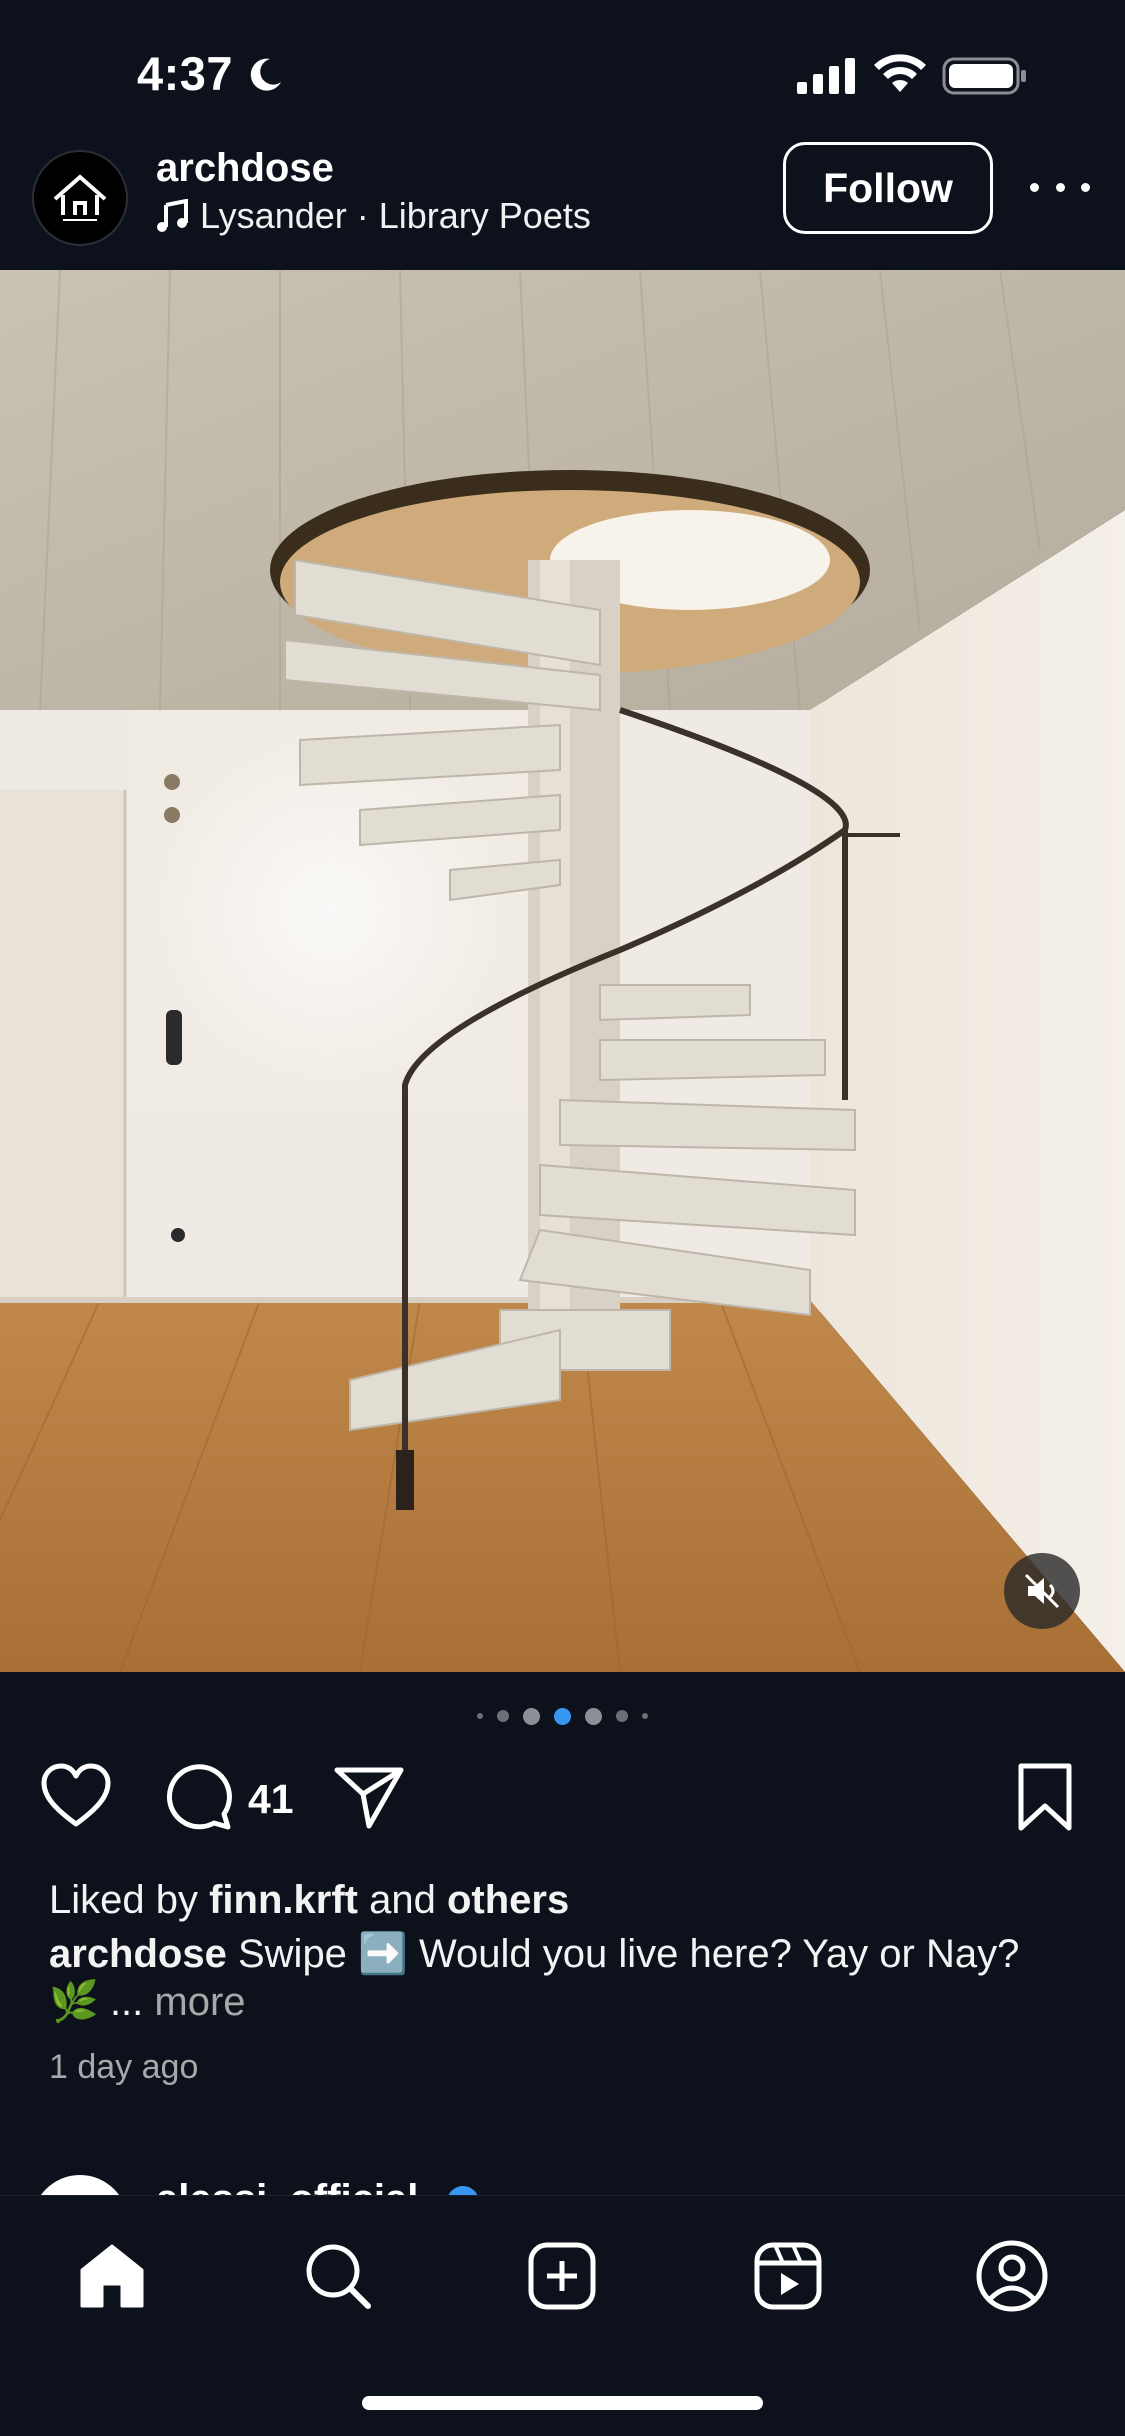 This screenshot has height=2436, width=1125. I want to click on audio-attribution: Lysander · Library Poets, so click(373, 216).